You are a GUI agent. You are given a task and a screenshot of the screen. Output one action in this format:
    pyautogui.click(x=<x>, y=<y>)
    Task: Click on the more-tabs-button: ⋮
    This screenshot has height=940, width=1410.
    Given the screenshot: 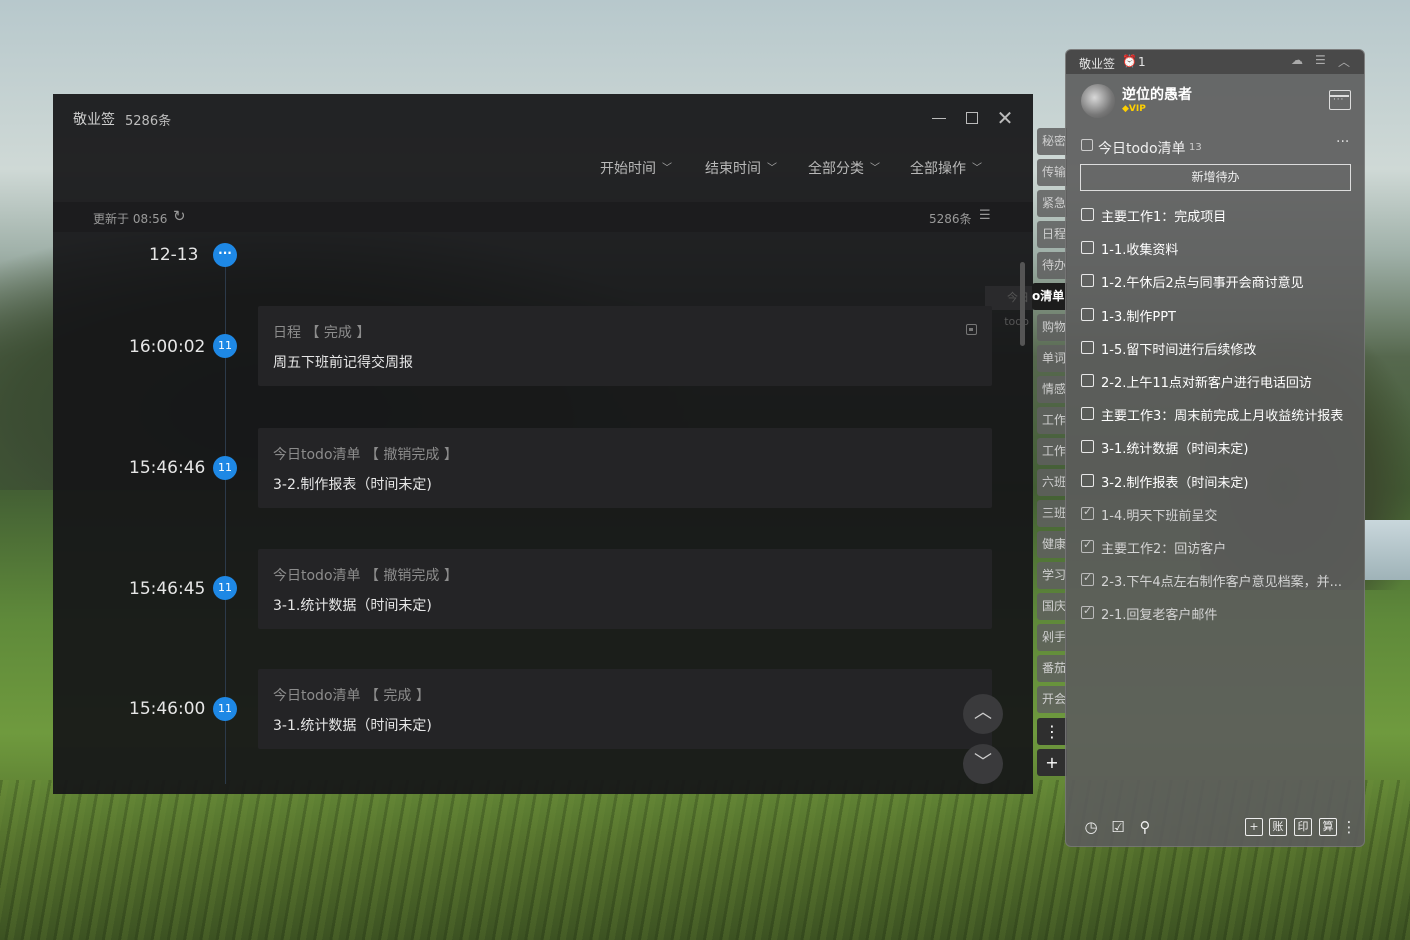 What is the action you would take?
    pyautogui.click(x=1052, y=731)
    